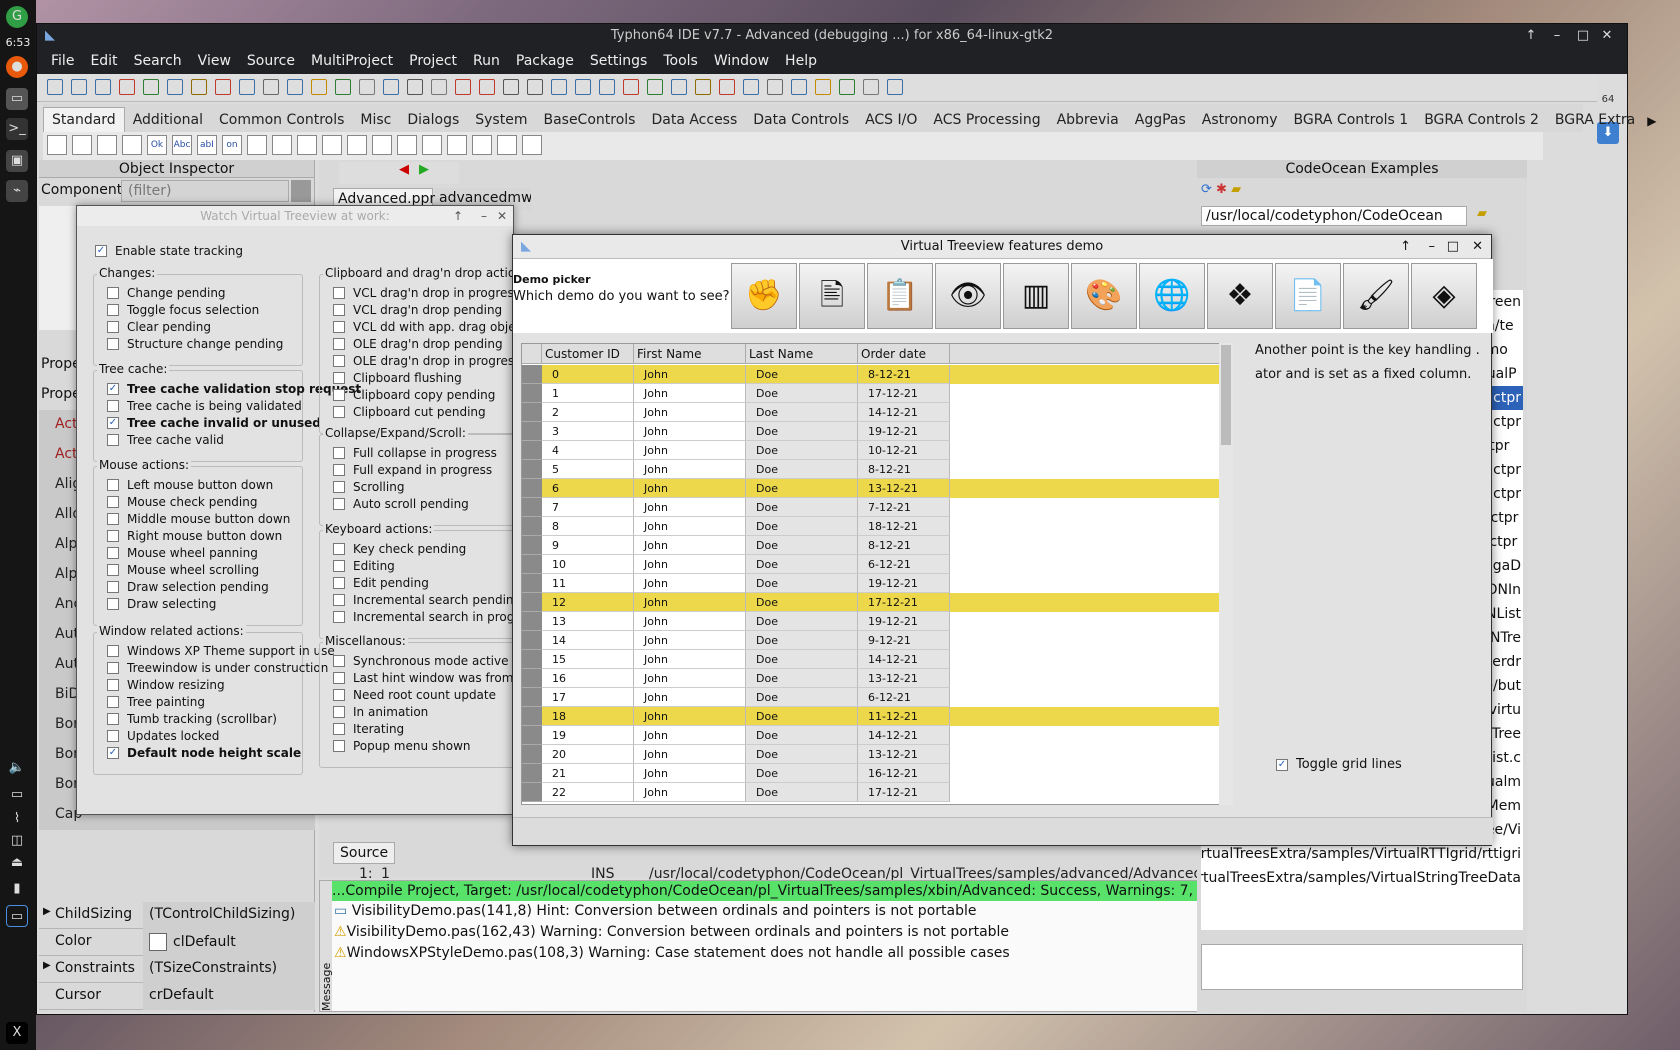 Image resolution: width=1680 pixels, height=1050 pixels. What do you see at coordinates (904, 393) in the screenshot?
I see `table-cell: 17-12-21` at bounding box center [904, 393].